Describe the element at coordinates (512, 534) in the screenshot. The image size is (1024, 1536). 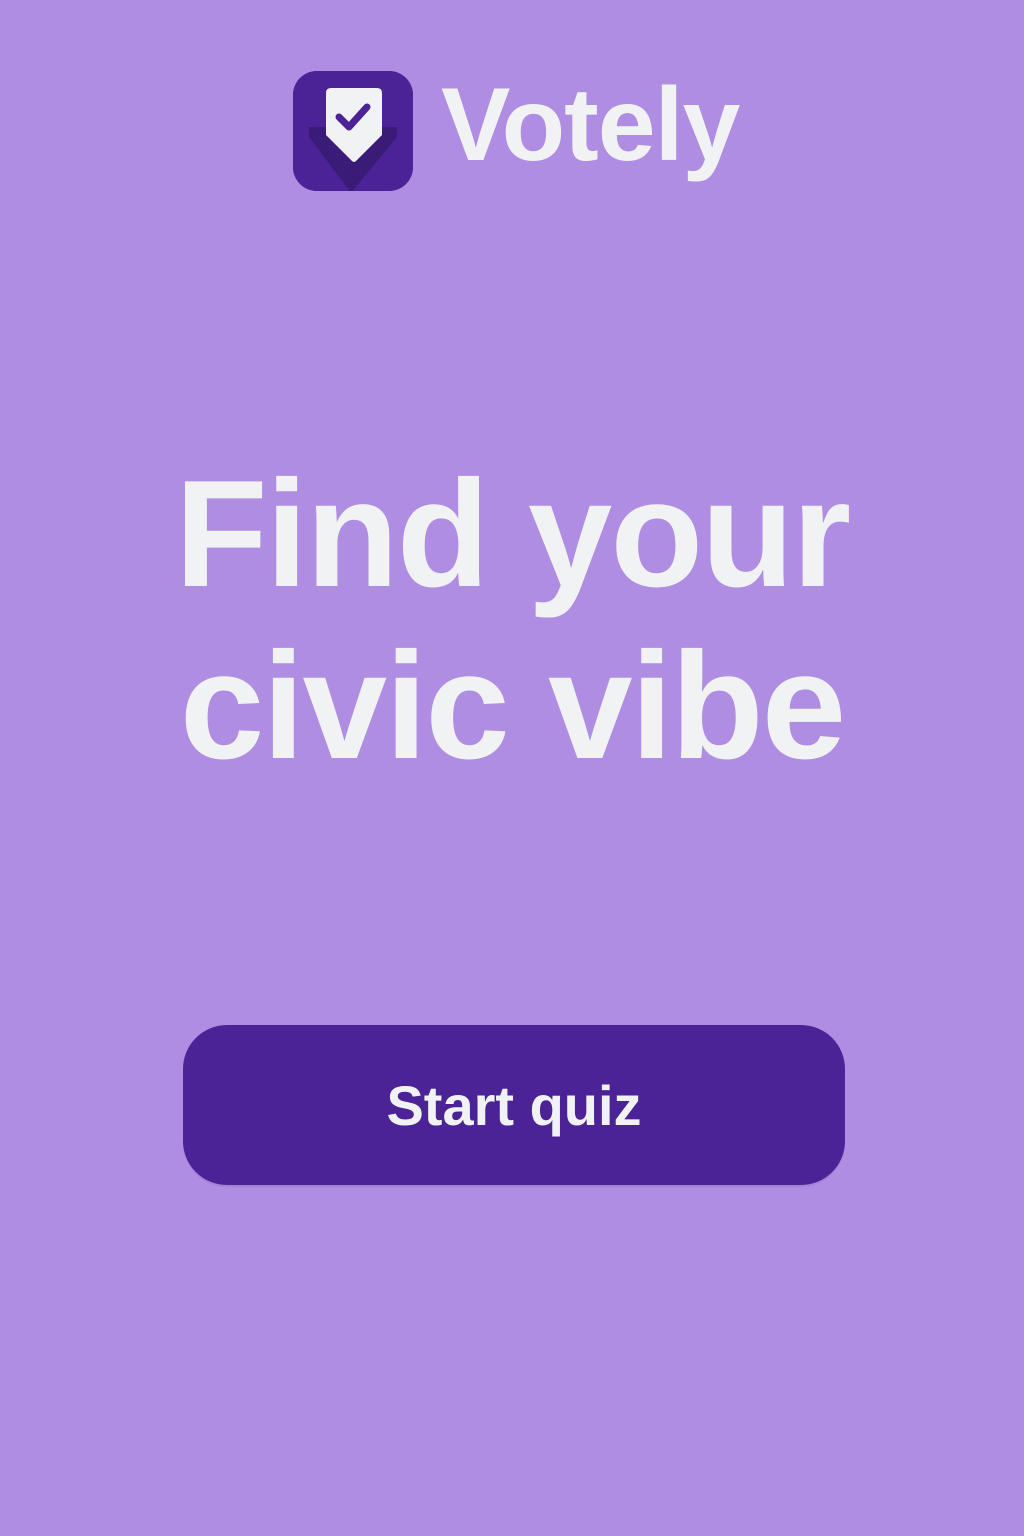
I see `hero-headline-line-1: Find your` at that location.